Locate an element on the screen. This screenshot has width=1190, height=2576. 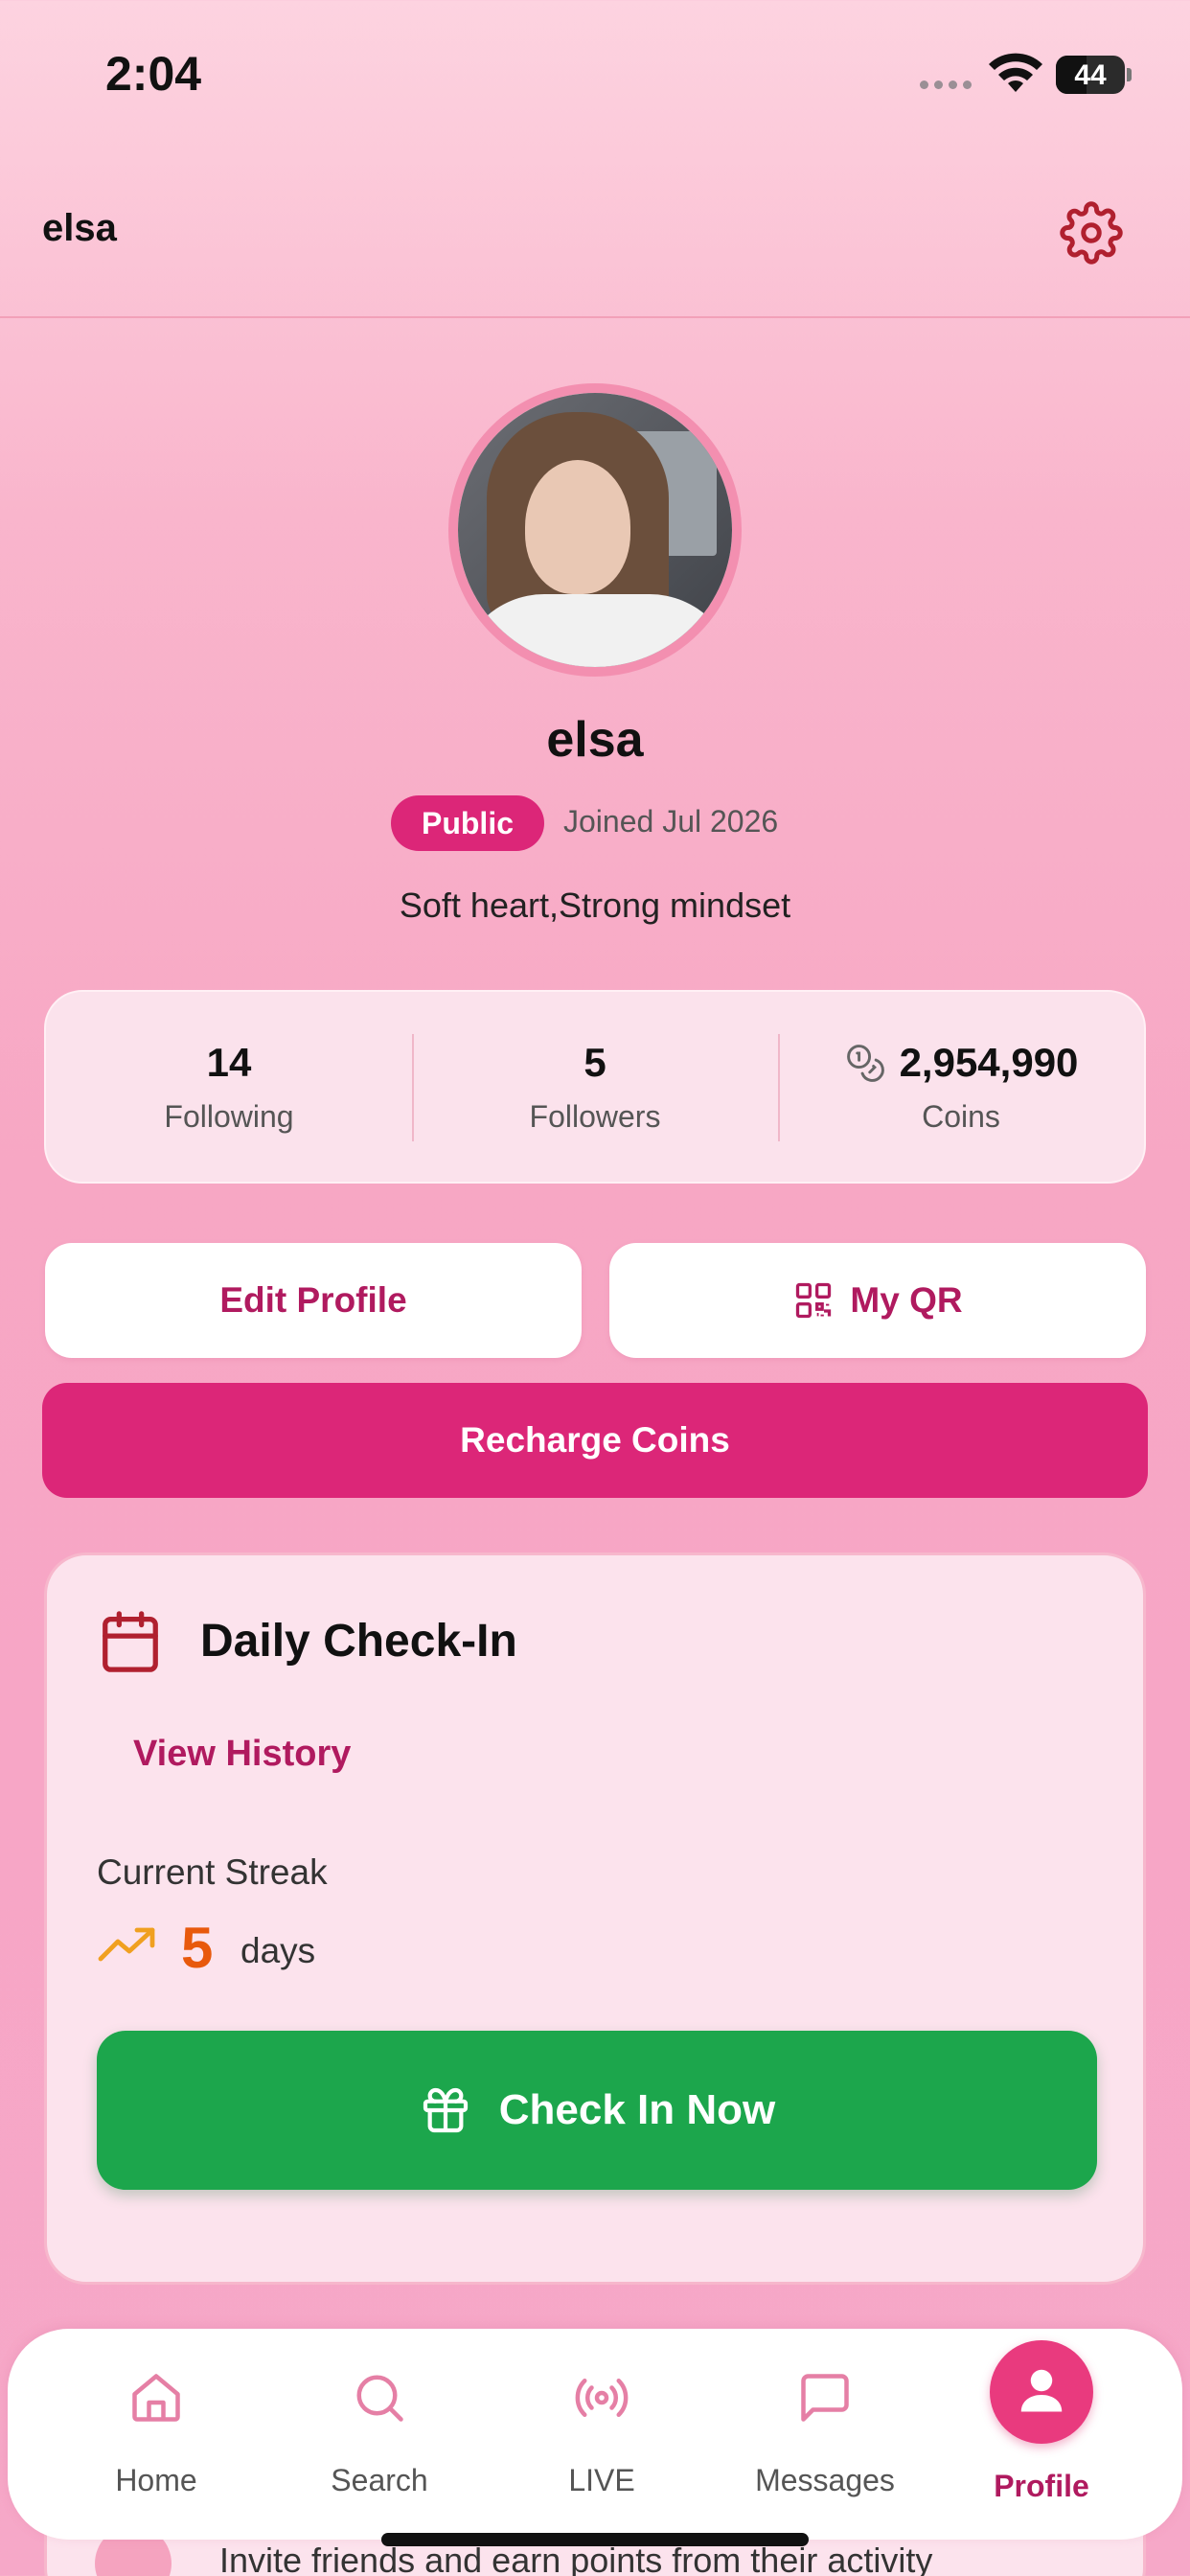
nav-home: Home is located at coordinates (156, 2434).